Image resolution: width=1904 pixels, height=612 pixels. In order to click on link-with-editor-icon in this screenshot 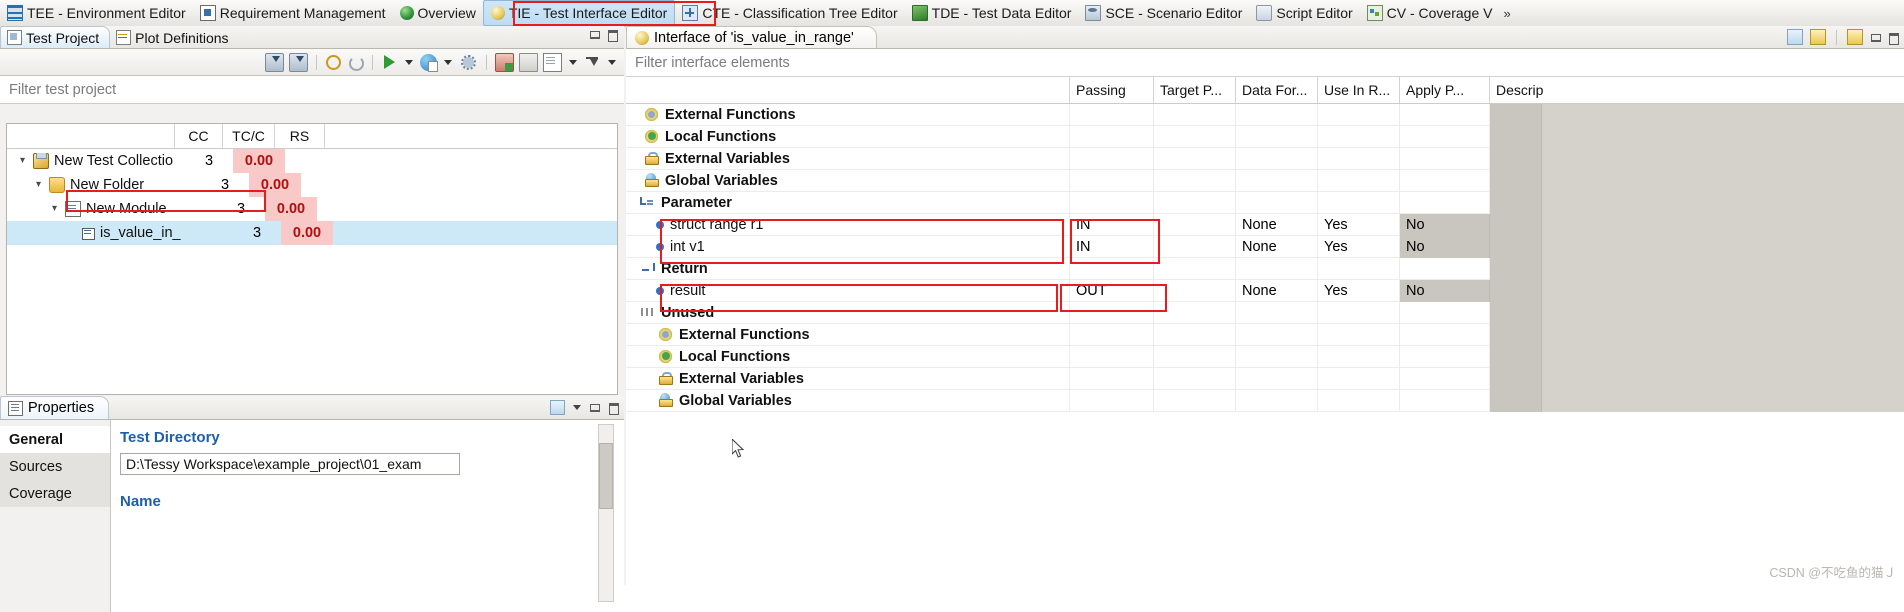, I will do `click(1795, 37)`.